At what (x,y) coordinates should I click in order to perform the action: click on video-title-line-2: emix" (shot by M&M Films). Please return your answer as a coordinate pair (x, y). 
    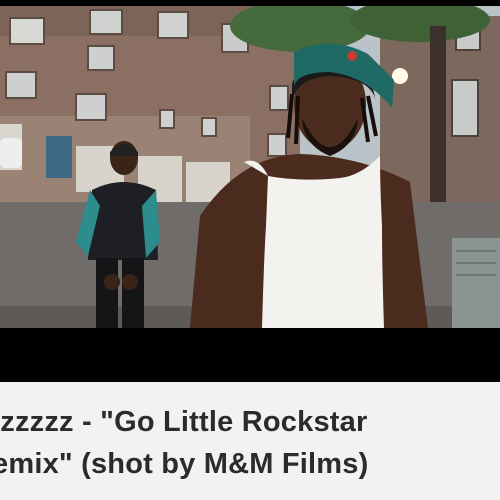
    Looking at the image, I should click on (184, 464).